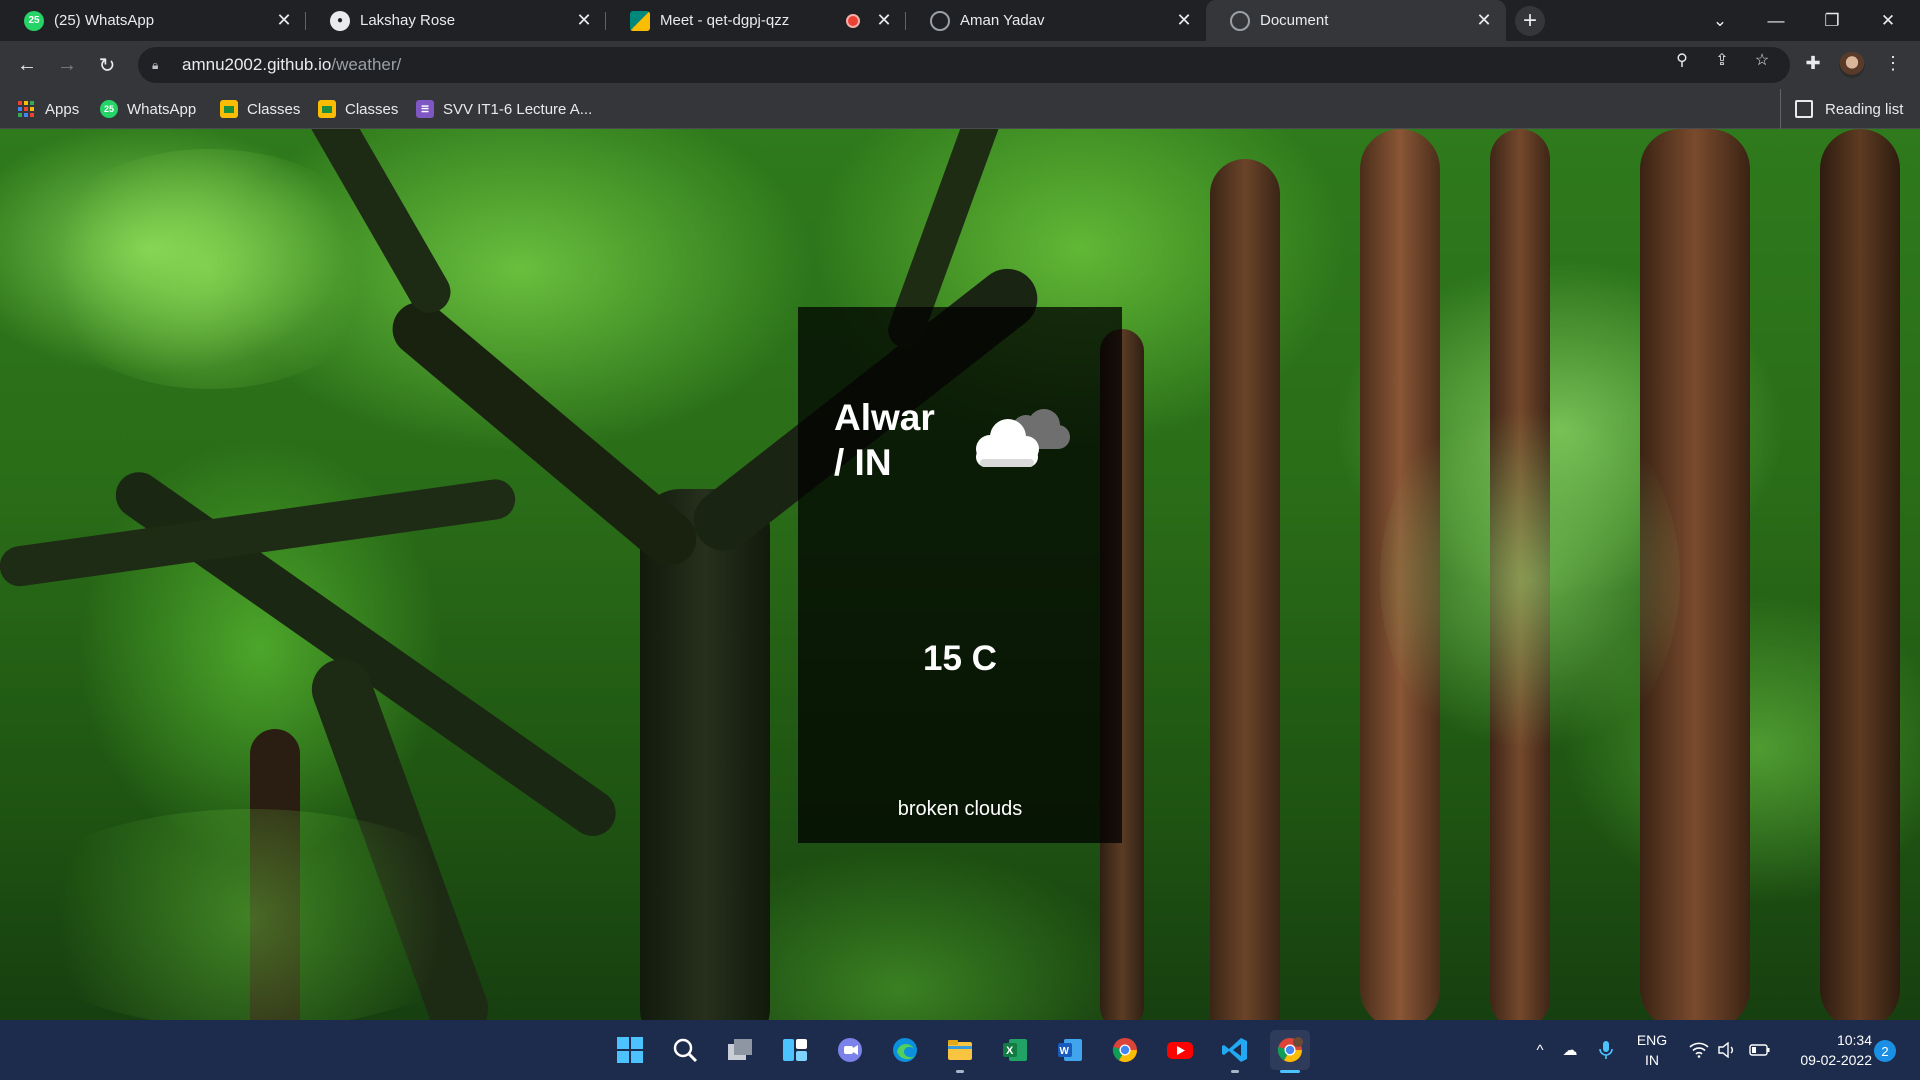  I want to click on weather-card: Alwar / IN 15 C broken clouds, so click(960, 575).